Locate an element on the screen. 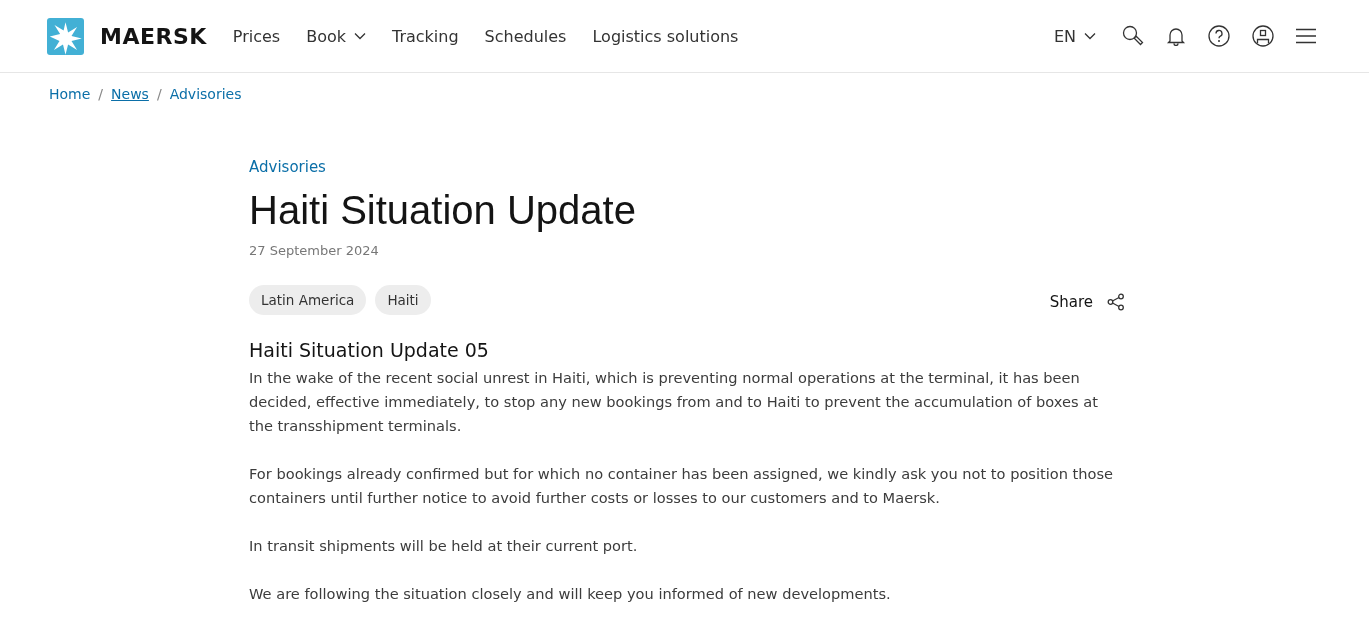  nav-link: Book is located at coordinates (336, 36).